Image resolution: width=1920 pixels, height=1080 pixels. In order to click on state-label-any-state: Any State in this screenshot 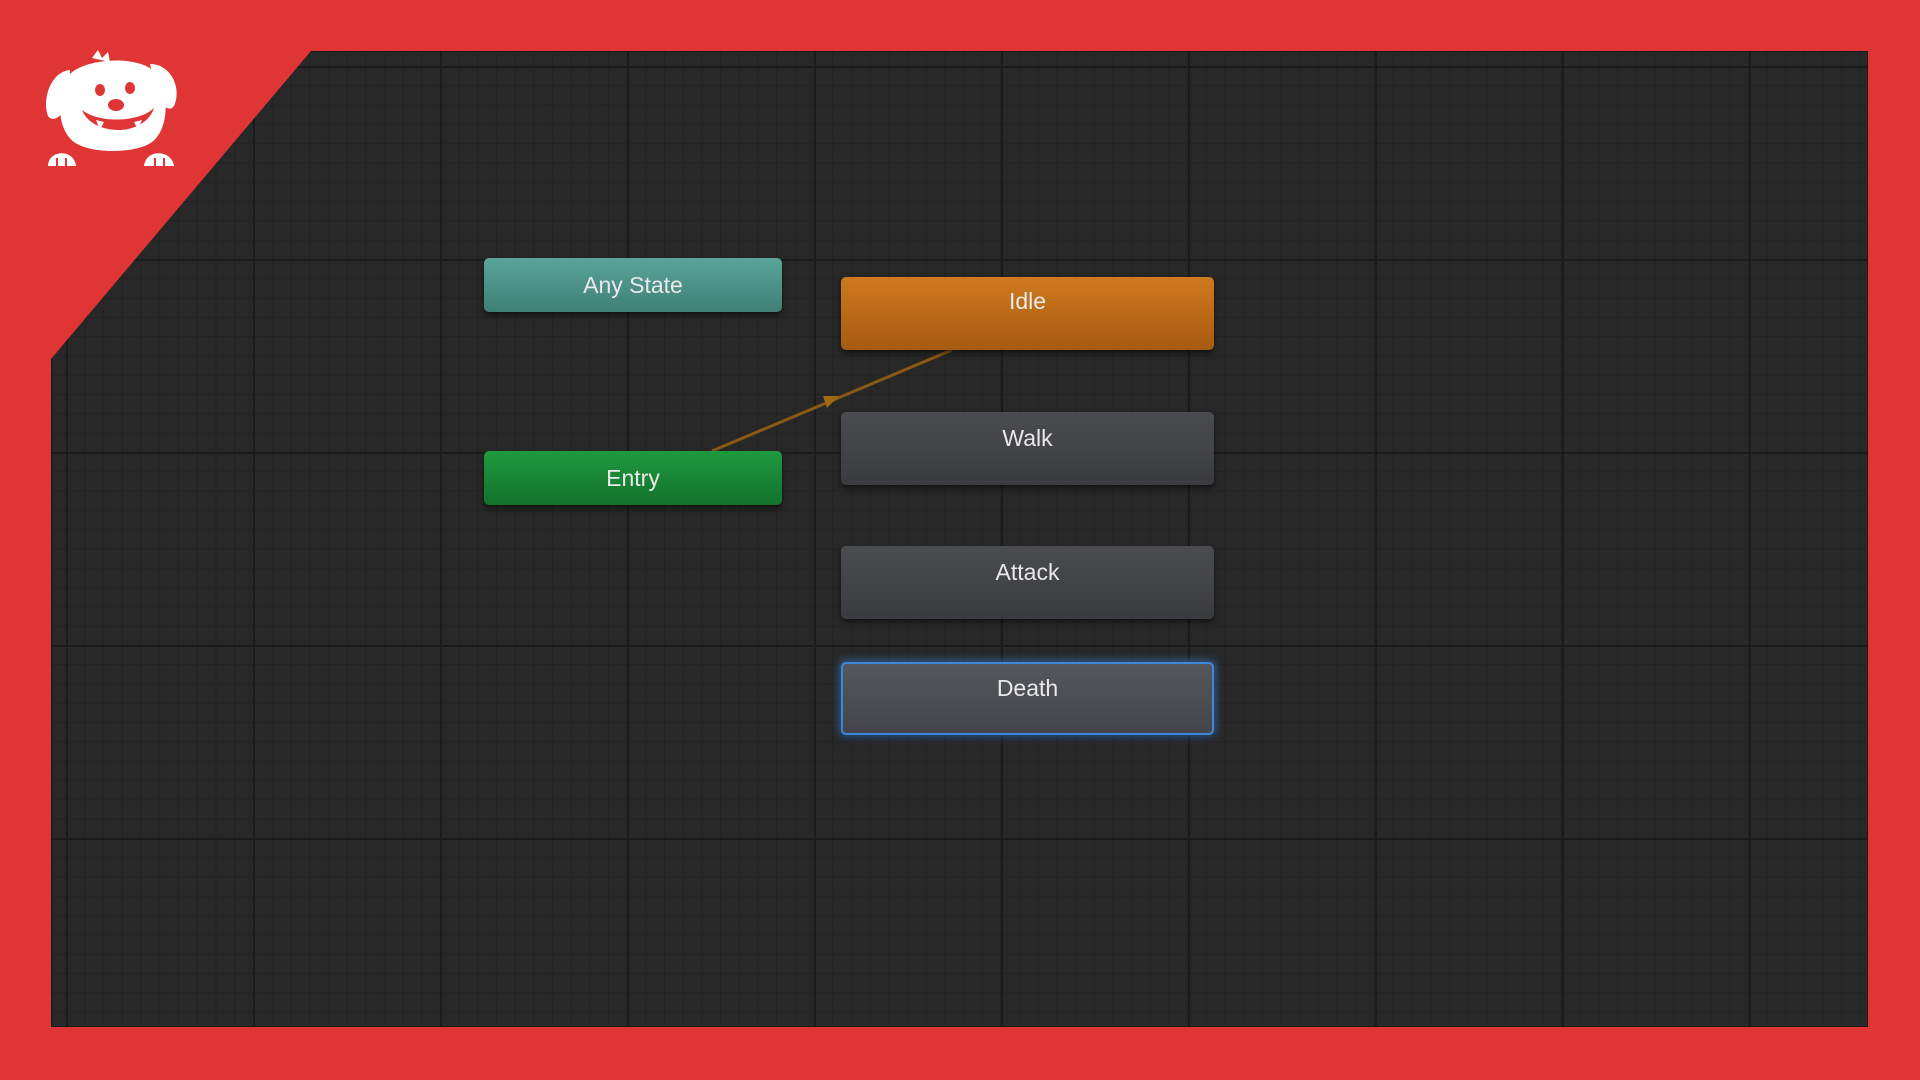, I will do `click(633, 284)`.